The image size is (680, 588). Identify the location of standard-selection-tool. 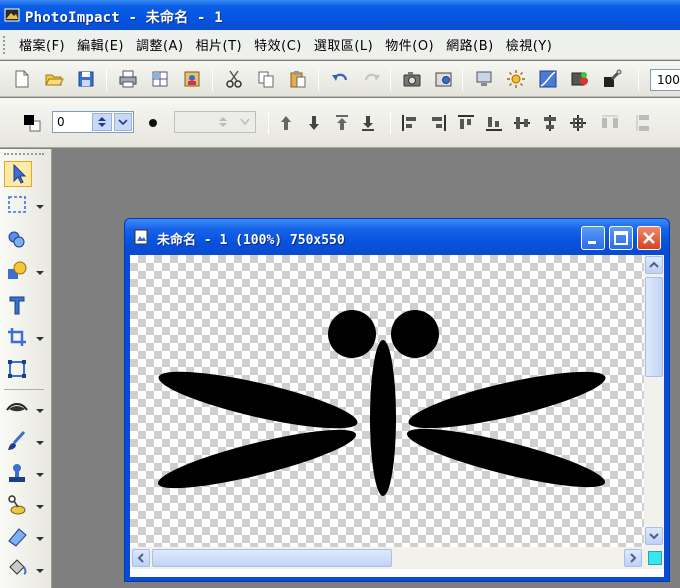
(18, 206).